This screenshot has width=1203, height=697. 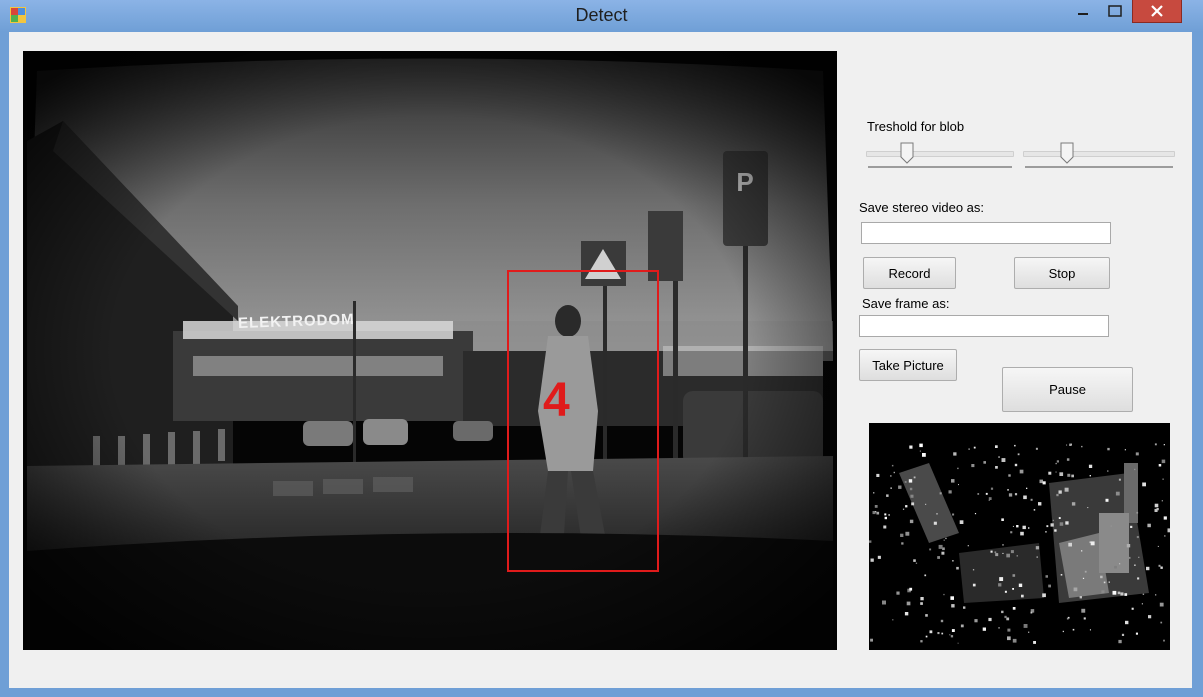 I want to click on minimize-button, so click(x=1083, y=11).